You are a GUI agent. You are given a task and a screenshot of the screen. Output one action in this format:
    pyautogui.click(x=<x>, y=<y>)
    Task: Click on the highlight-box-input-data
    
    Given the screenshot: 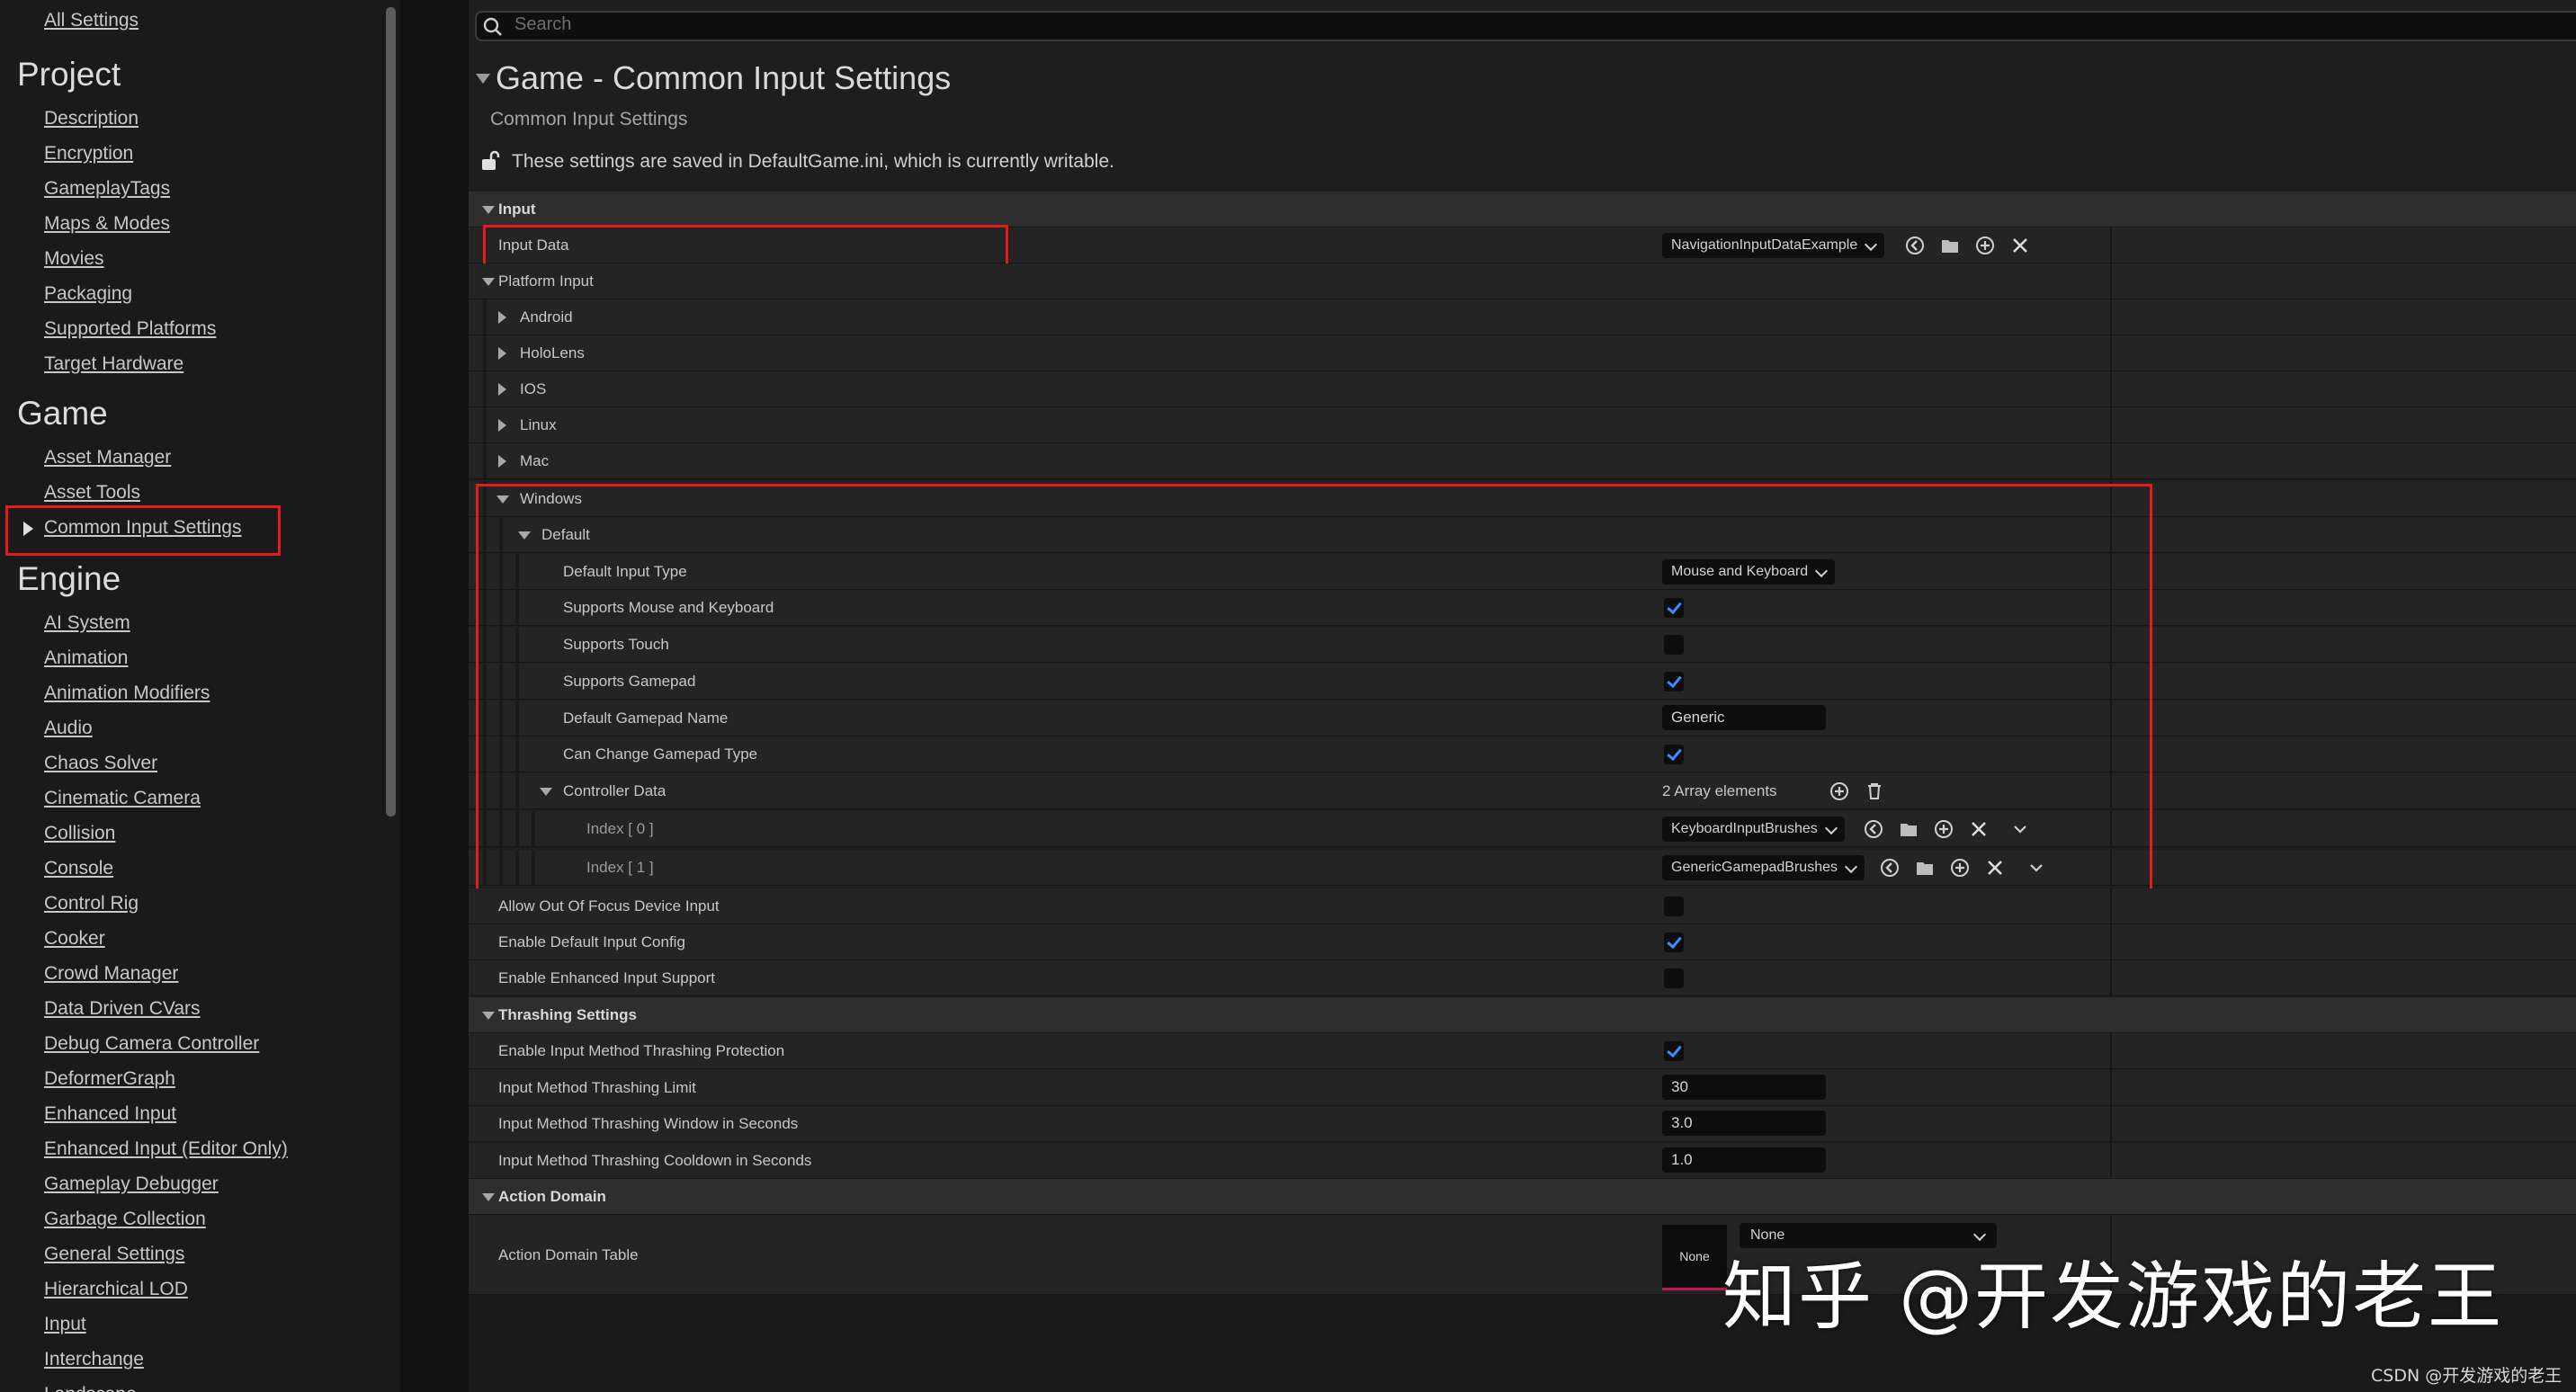 What is the action you would take?
    pyautogui.click(x=745, y=245)
    